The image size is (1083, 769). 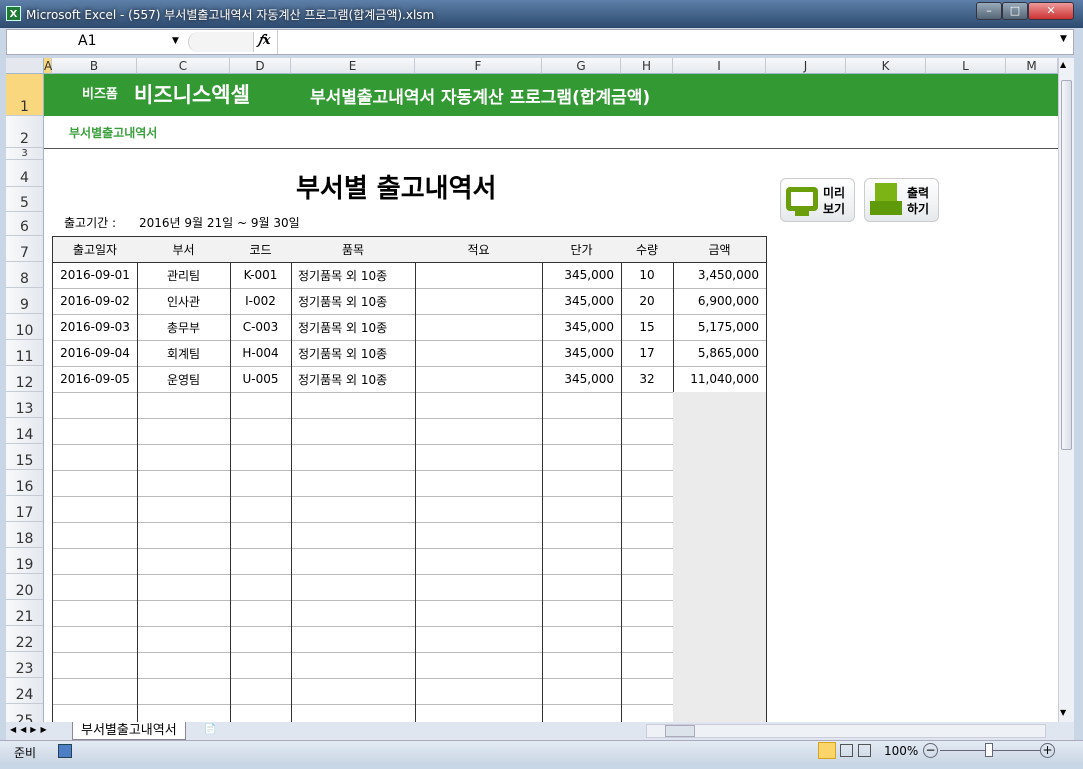 What do you see at coordinates (1051, 11) in the screenshot?
I see `close-button: ✕` at bounding box center [1051, 11].